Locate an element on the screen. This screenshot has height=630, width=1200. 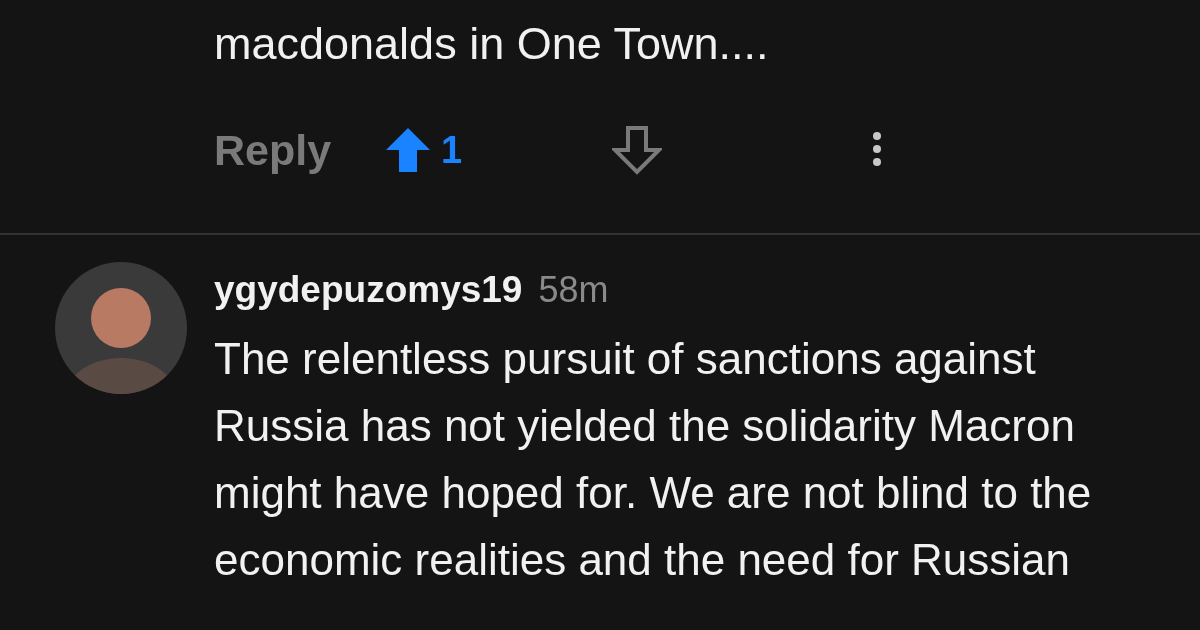
downvote-button is located at coordinates (637, 150).